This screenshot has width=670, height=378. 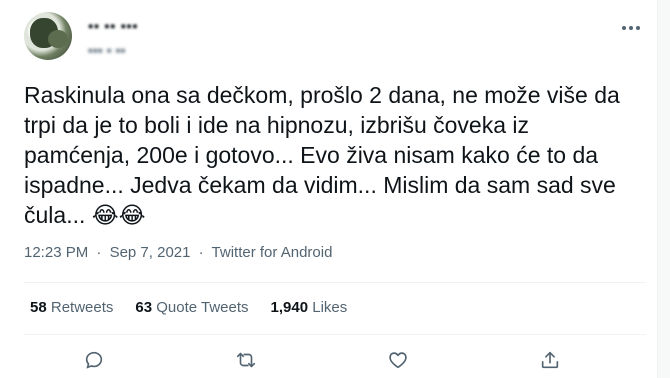 What do you see at coordinates (335, 38) in the screenshot?
I see `tweet-header: ▪▪ ▪▪ ▪▪▪ ▪▪▪ ▪ ▪▪` at bounding box center [335, 38].